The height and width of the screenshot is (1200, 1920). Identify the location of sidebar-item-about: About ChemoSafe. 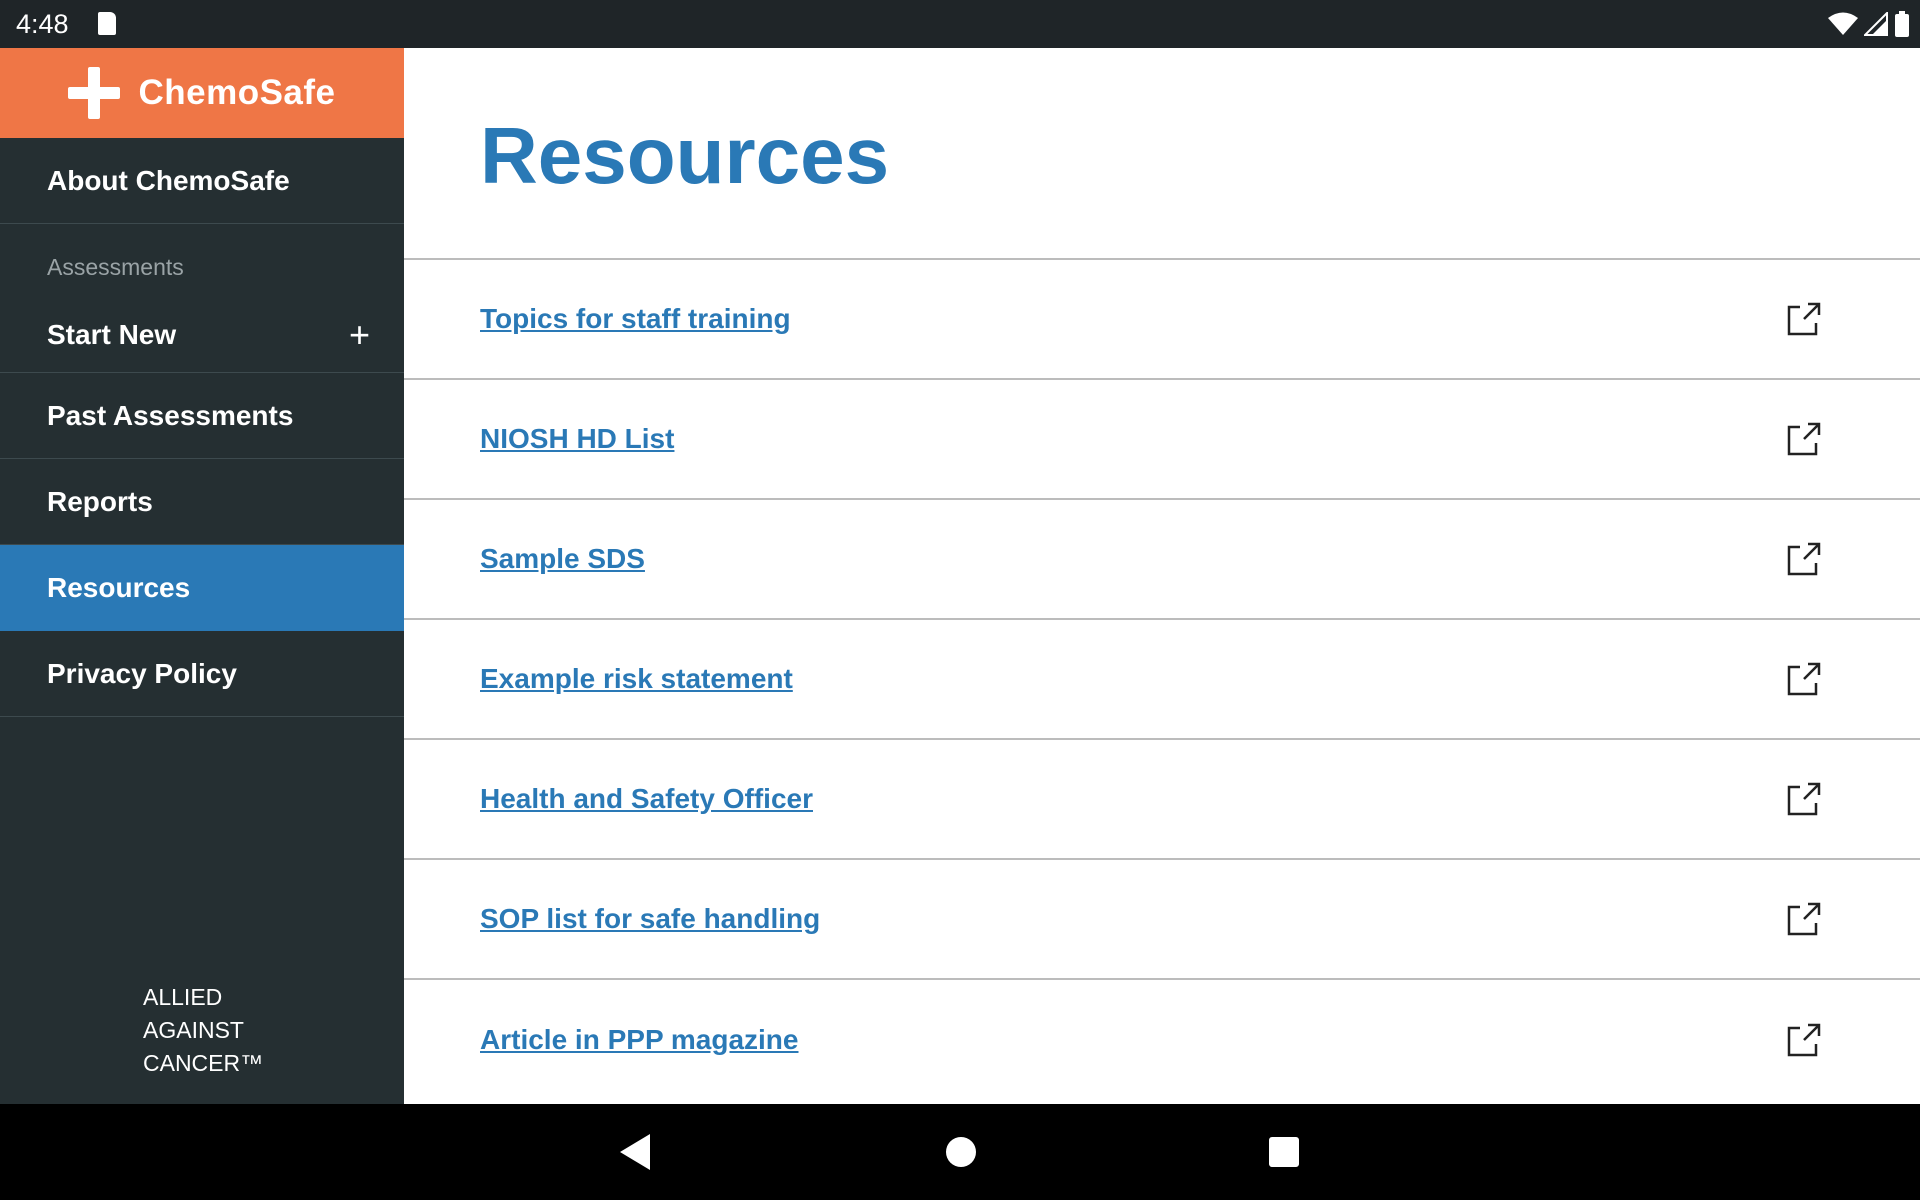
(202, 181).